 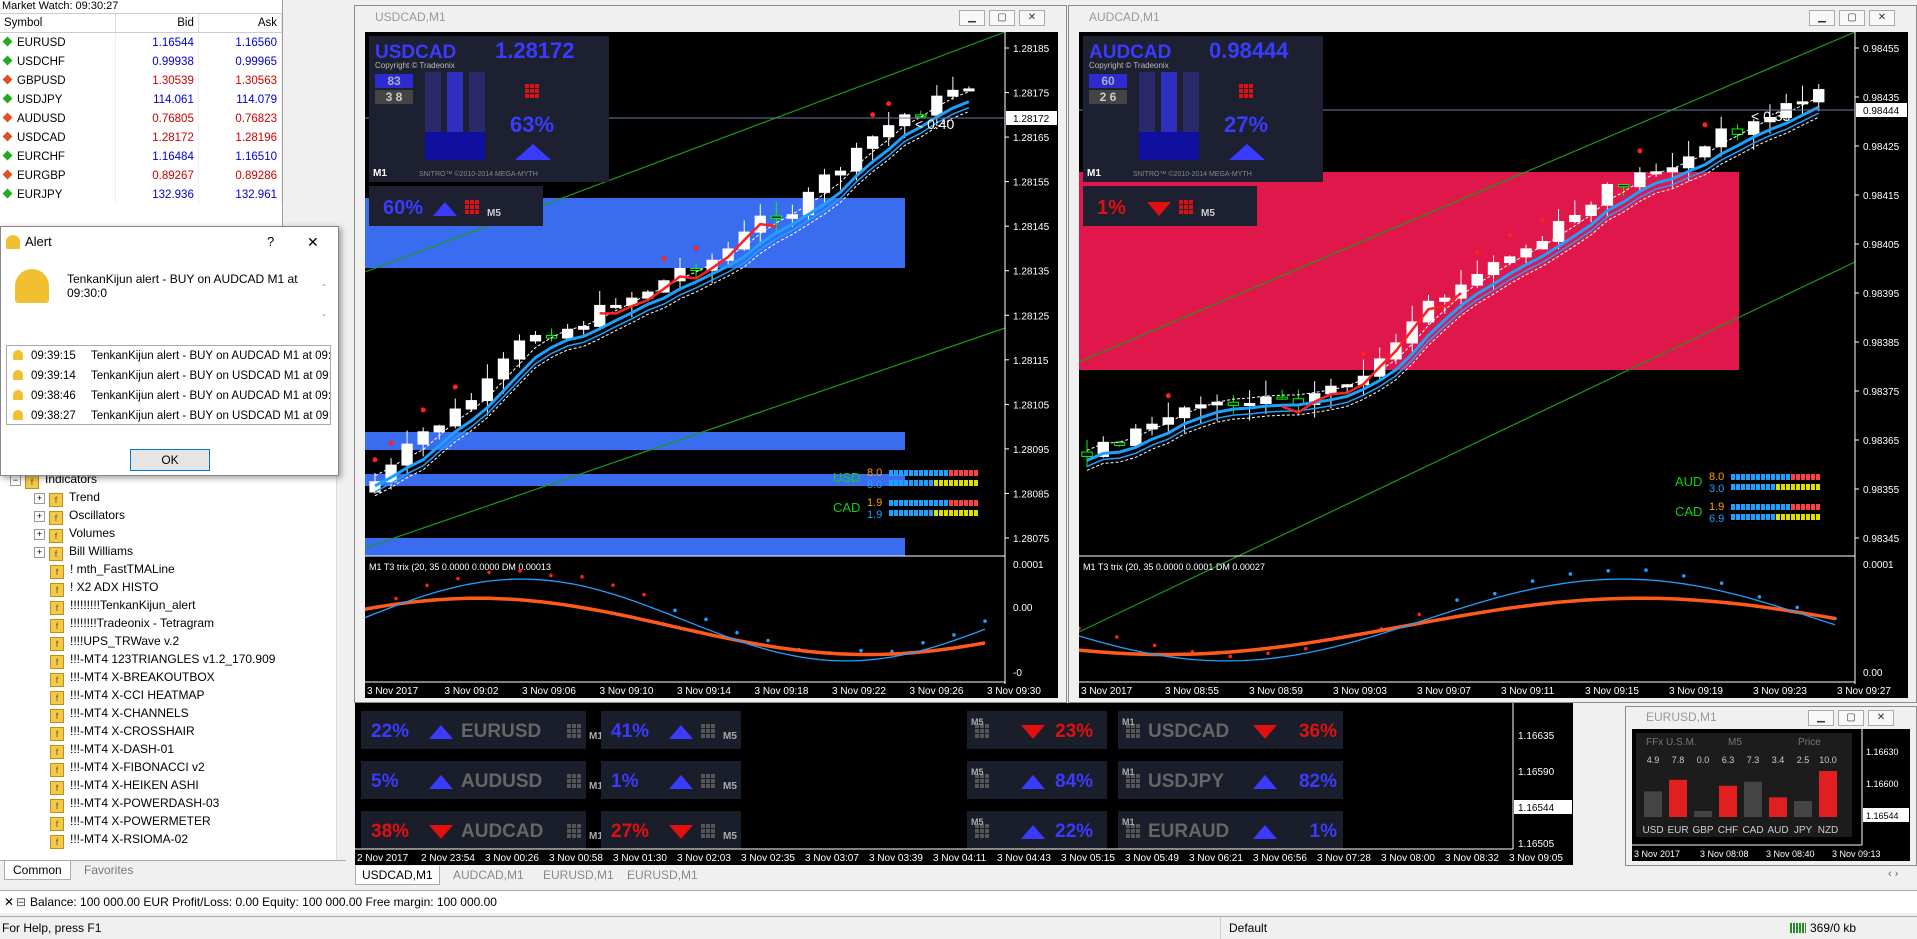 What do you see at coordinates (664, 259) in the screenshot?
I see `signal-dot` at bounding box center [664, 259].